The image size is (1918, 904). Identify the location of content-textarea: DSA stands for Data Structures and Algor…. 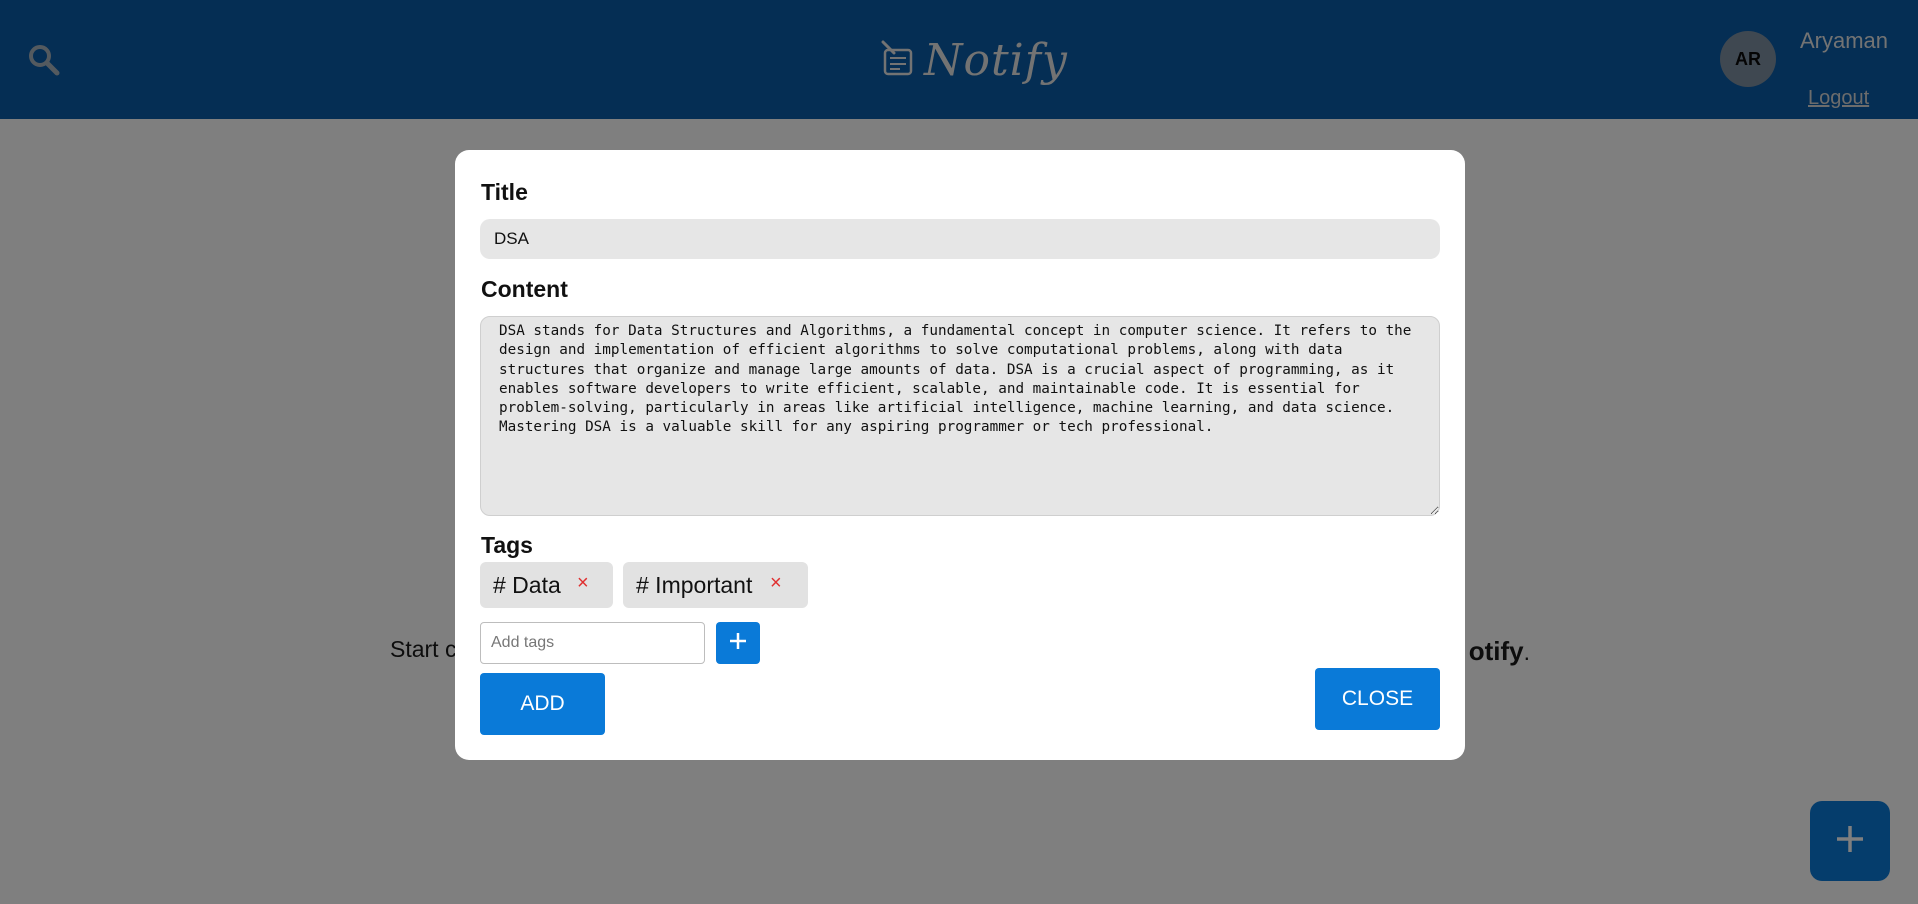
(960, 416).